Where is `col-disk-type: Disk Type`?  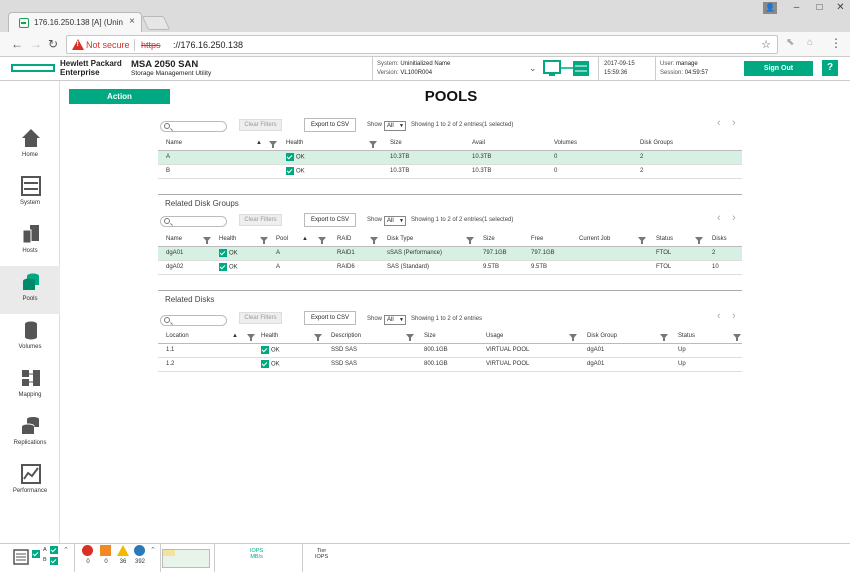
col-disk-type: Disk Type is located at coordinates (427, 240).